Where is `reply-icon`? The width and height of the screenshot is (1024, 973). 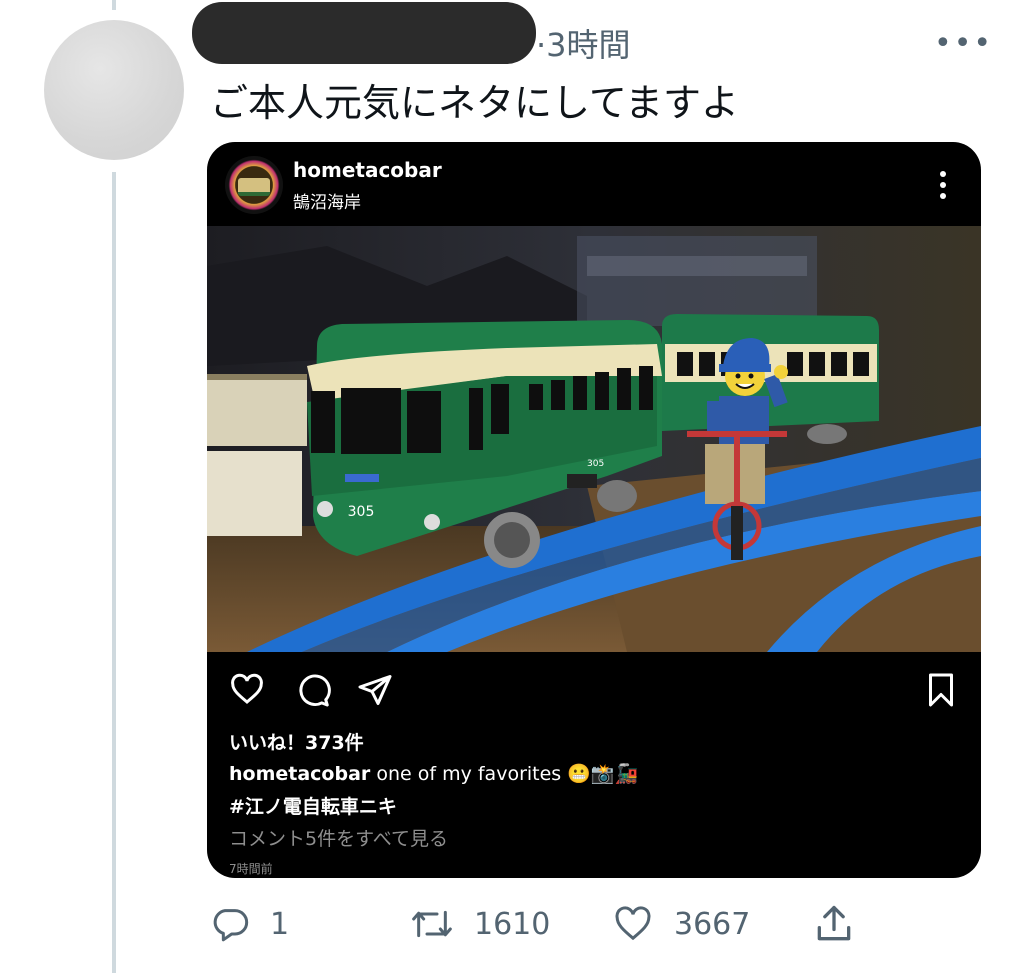 reply-icon is located at coordinates (231, 925).